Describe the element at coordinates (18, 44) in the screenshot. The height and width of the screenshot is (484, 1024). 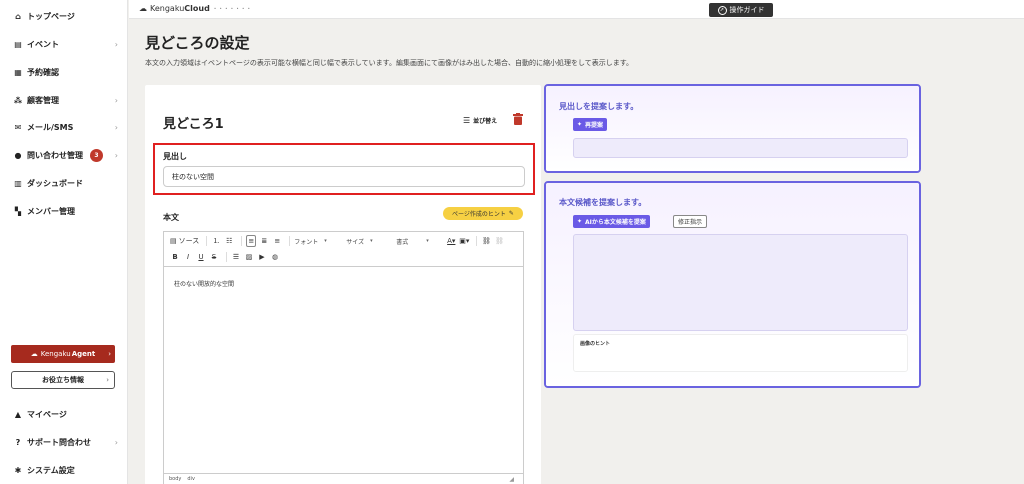
I see `document-icon: ▤` at that location.